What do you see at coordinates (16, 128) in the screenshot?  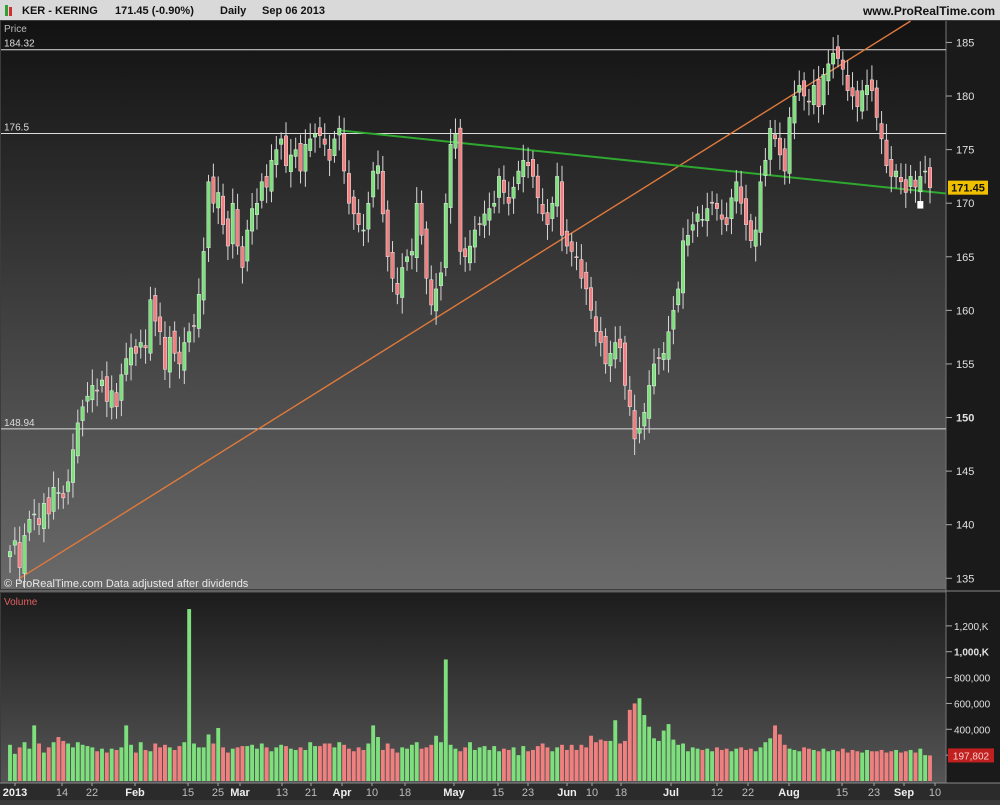 I see `level-label: 176.5` at bounding box center [16, 128].